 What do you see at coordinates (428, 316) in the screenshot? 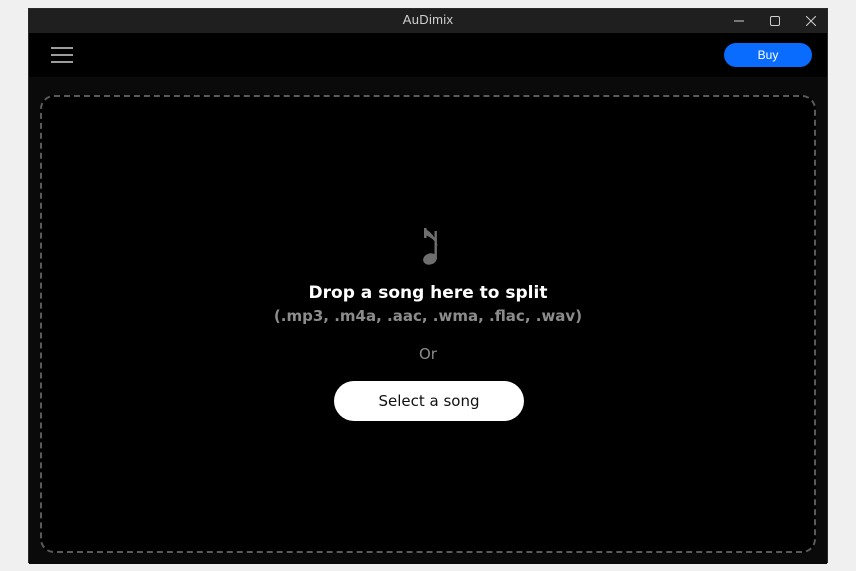
I see `supported-formats: (.mp3, .m4a, .aac, .wma, .flac, .wav)` at bounding box center [428, 316].